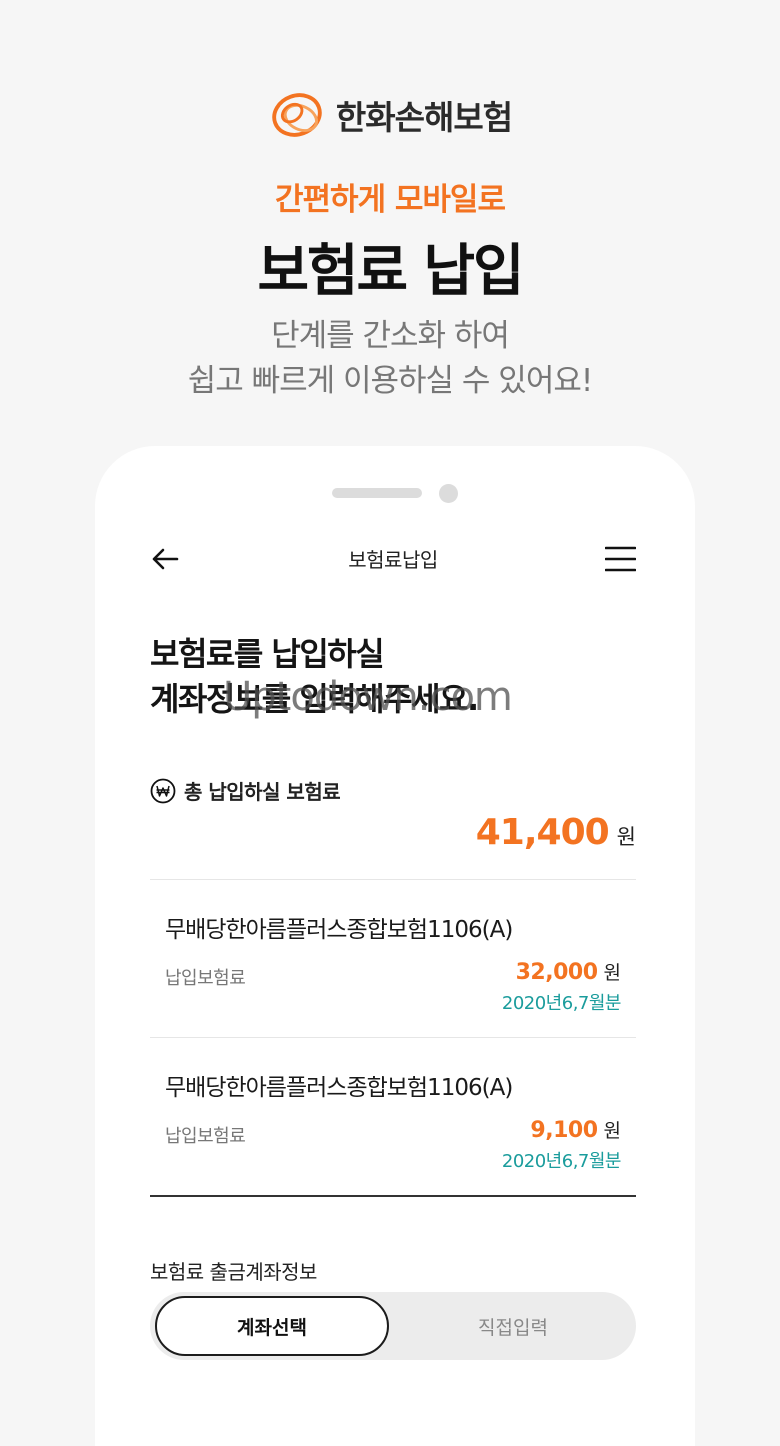  Describe the element at coordinates (542, 832) in the screenshot. I see `total-value: 41,400` at that location.